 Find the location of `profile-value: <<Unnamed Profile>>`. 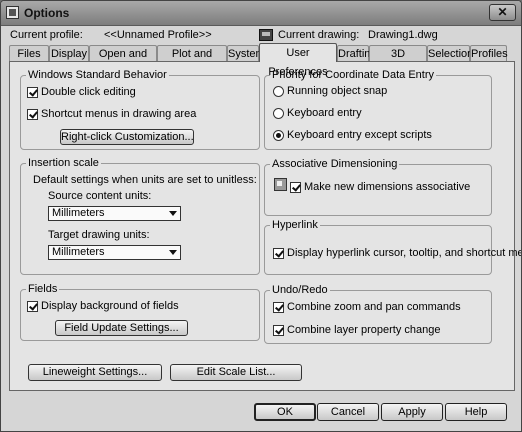

profile-value: <<Unnamed Profile>> is located at coordinates (158, 35).